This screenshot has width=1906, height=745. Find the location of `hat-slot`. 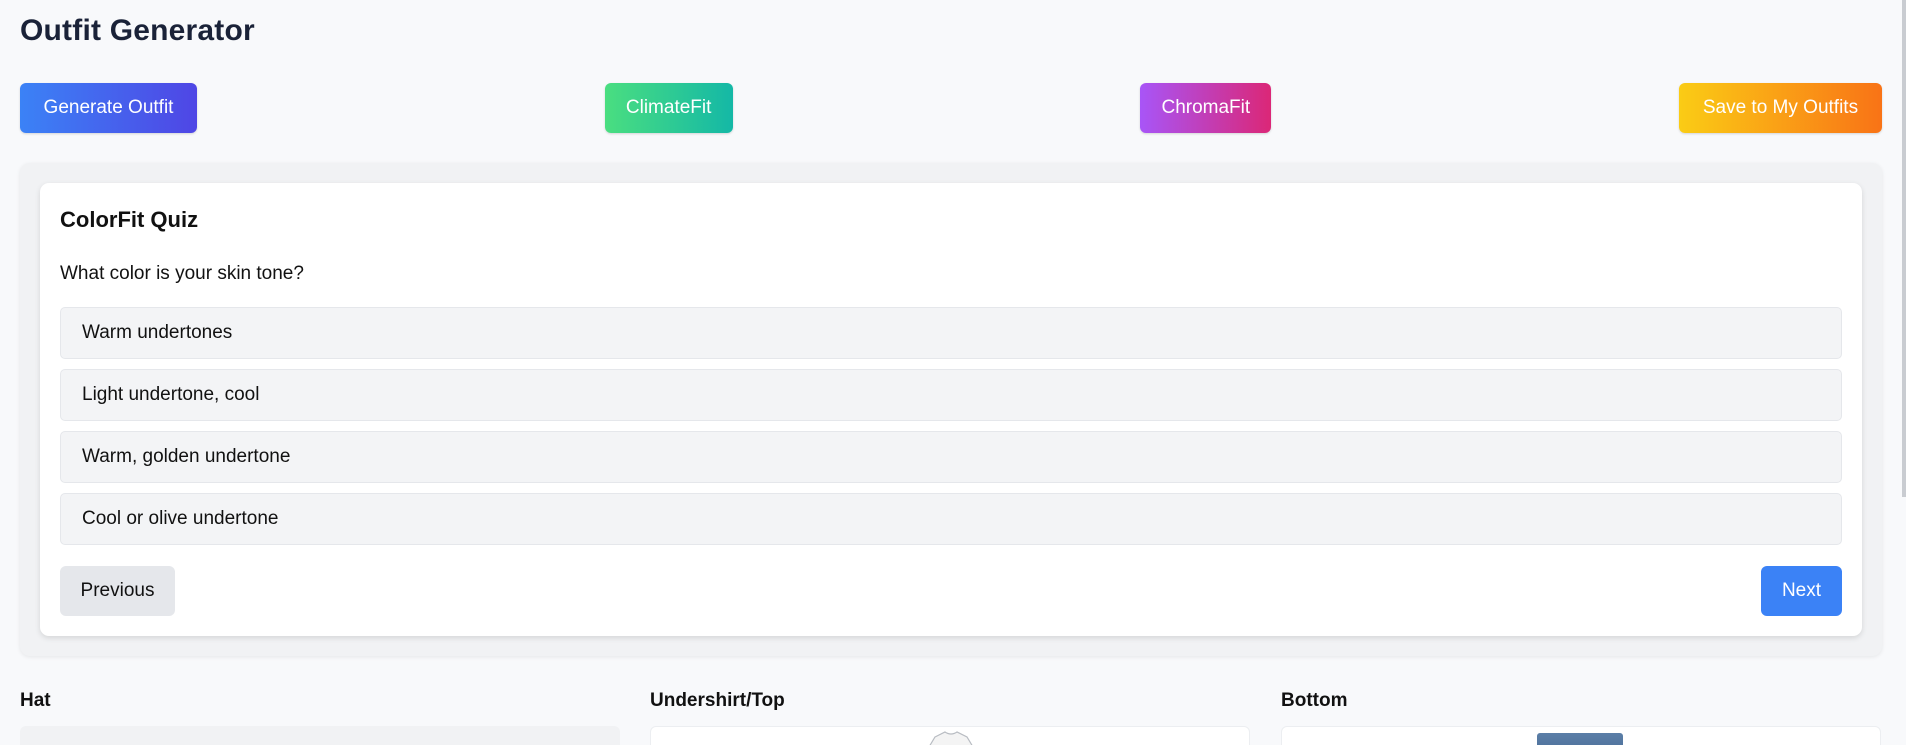

hat-slot is located at coordinates (320, 735).